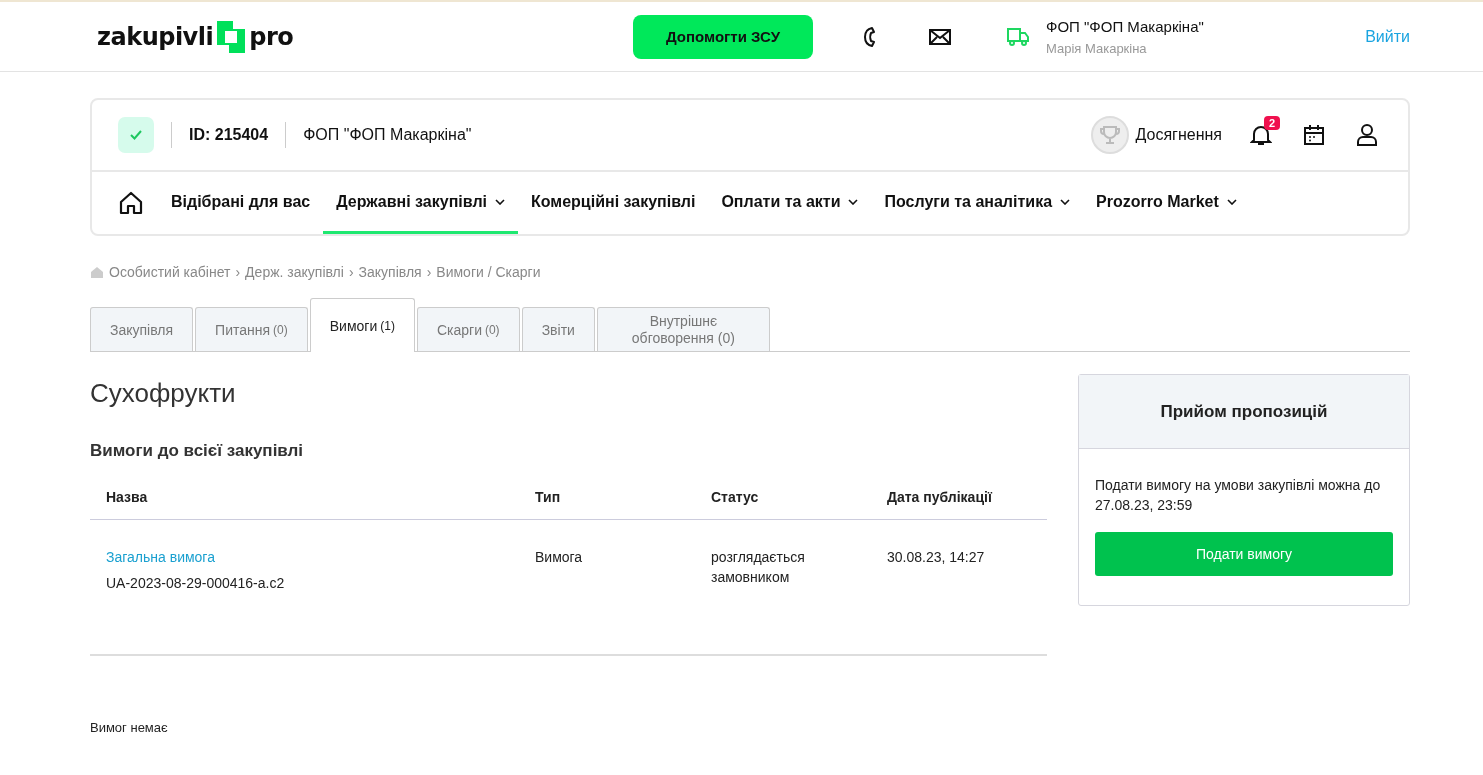 The width and height of the screenshot is (1483, 775). I want to click on tab: Скарги (0), so click(468, 329).